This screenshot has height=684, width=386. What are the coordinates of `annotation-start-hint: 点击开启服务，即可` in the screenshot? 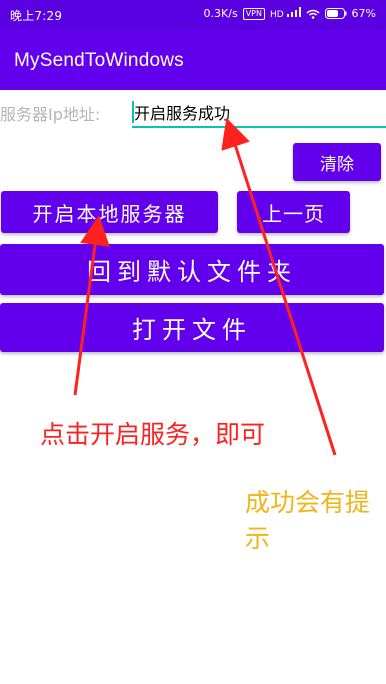 It's located at (153, 434).